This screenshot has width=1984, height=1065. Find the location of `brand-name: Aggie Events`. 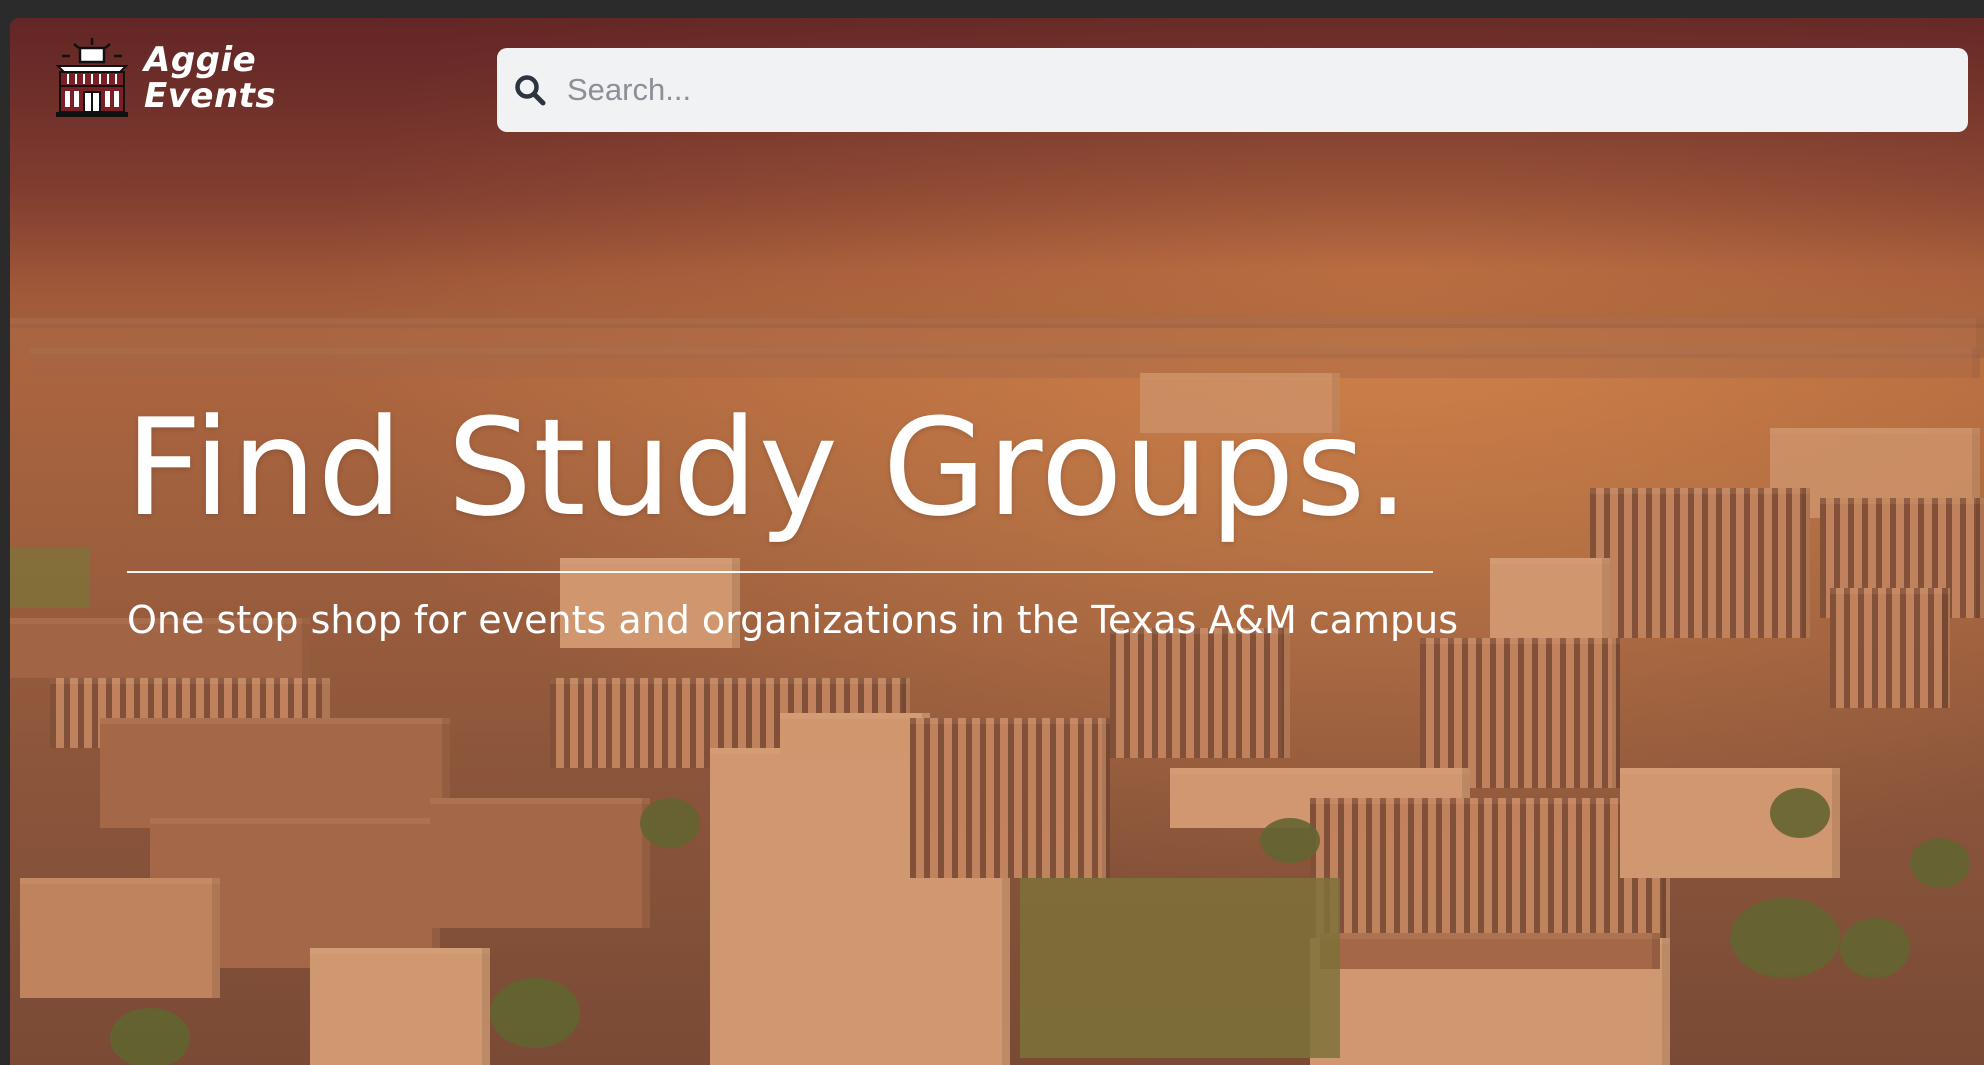

brand-name: Aggie Events is located at coordinates (210, 78).